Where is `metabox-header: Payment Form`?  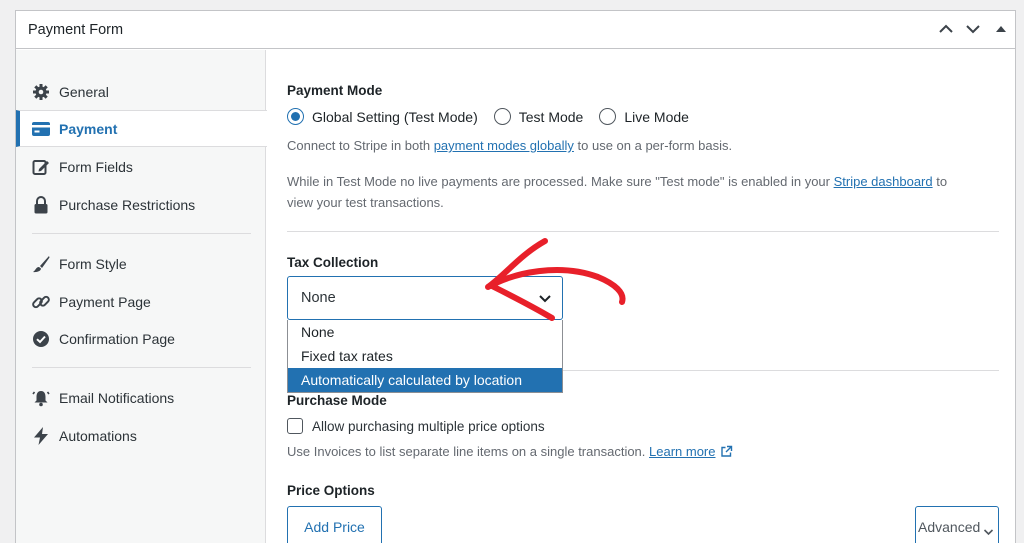
metabox-header: Payment Form is located at coordinates (515, 30).